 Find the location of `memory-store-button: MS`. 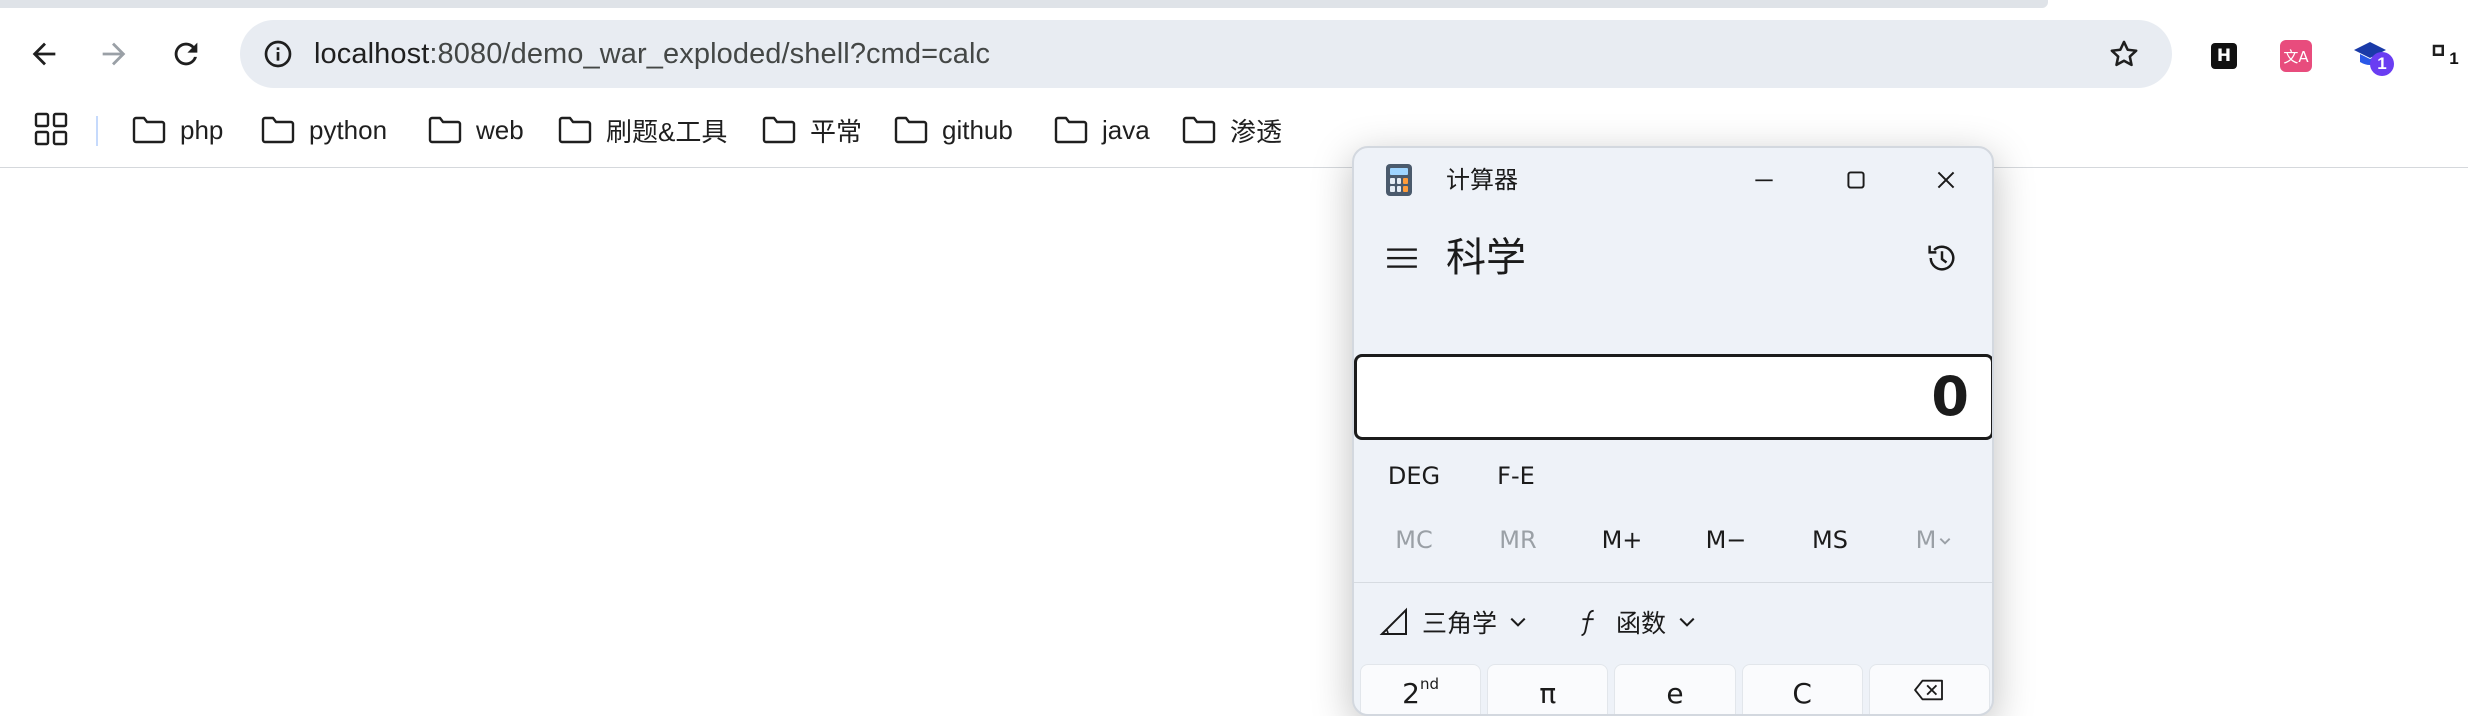

memory-store-button: MS is located at coordinates (1830, 540).